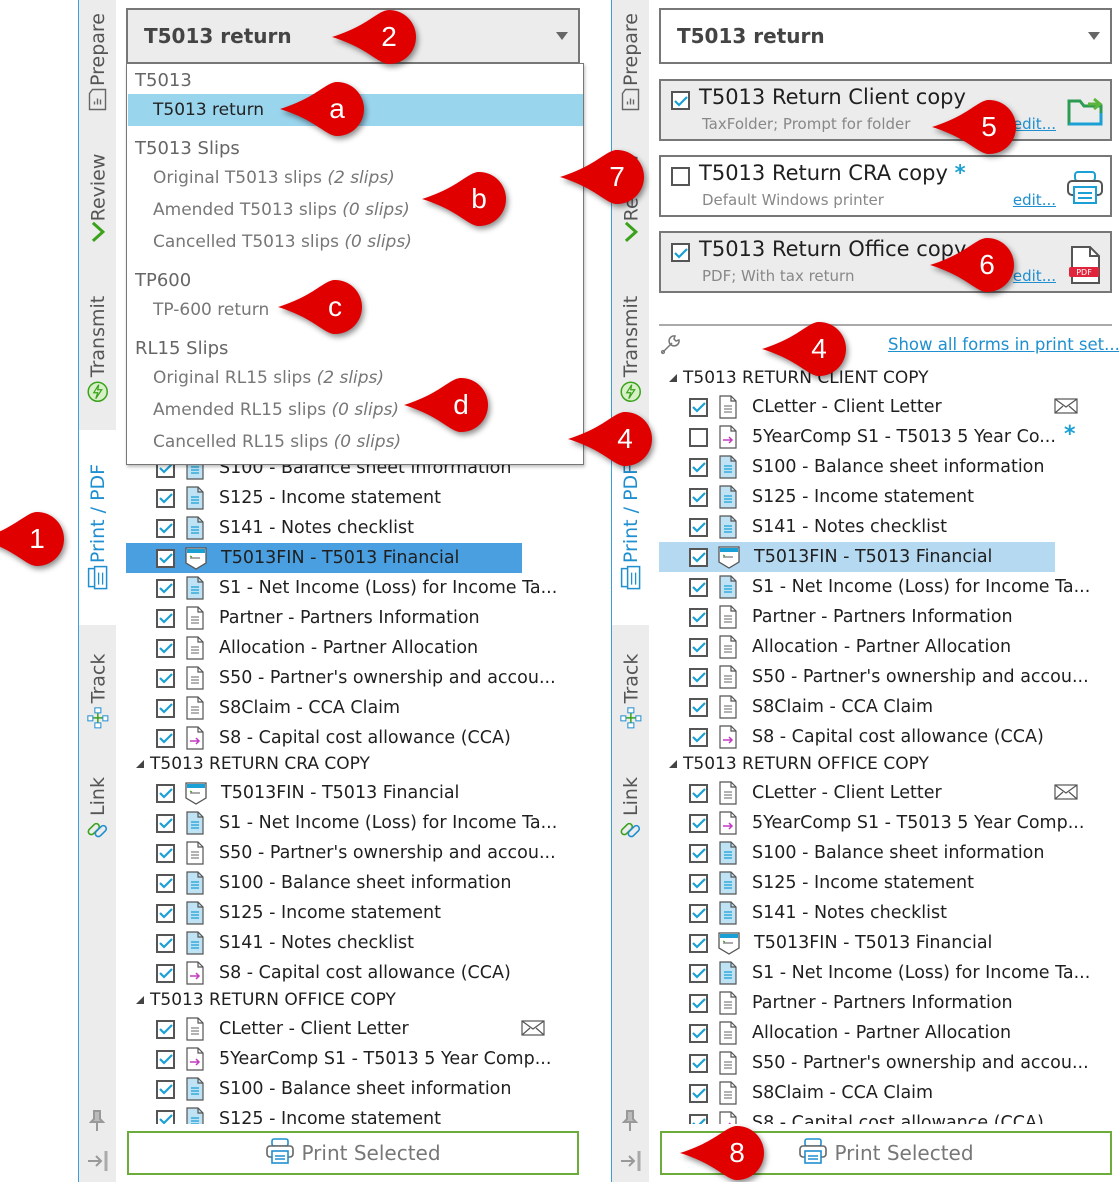  What do you see at coordinates (324, 708) in the screenshot?
I see `form-row: S8Claim - CCA Claim` at bounding box center [324, 708].